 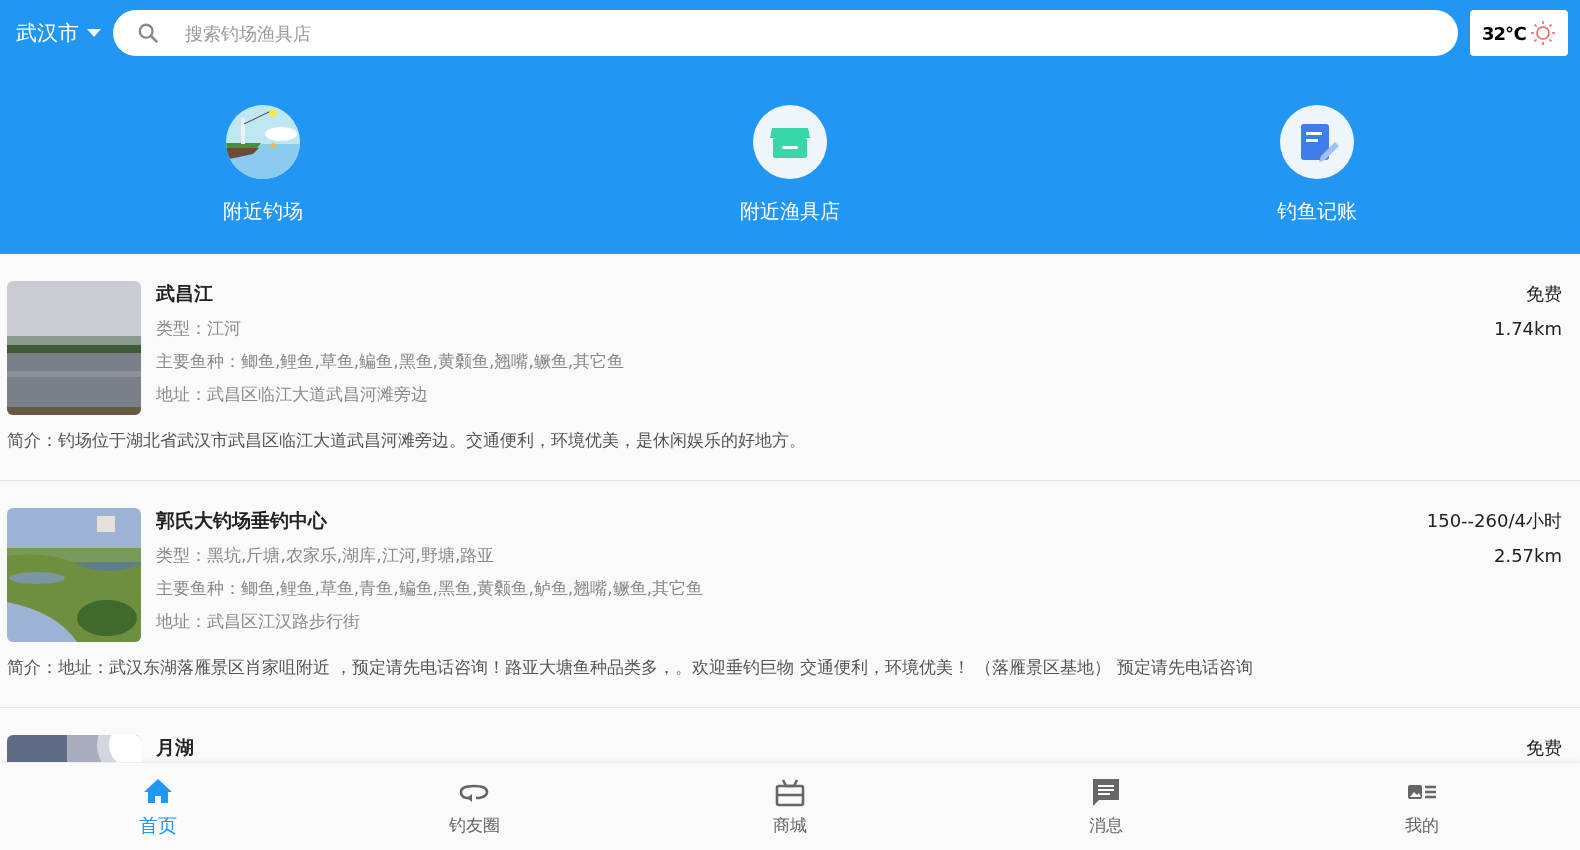 I want to click on nav-tab: 钓友圈, so click(x=474, y=806).